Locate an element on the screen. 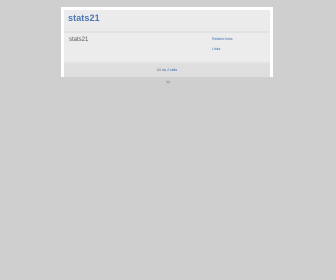 The width and height of the screenshot is (336, 280). footer-text: Alt rss 2 stats is located at coordinates (167, 70).